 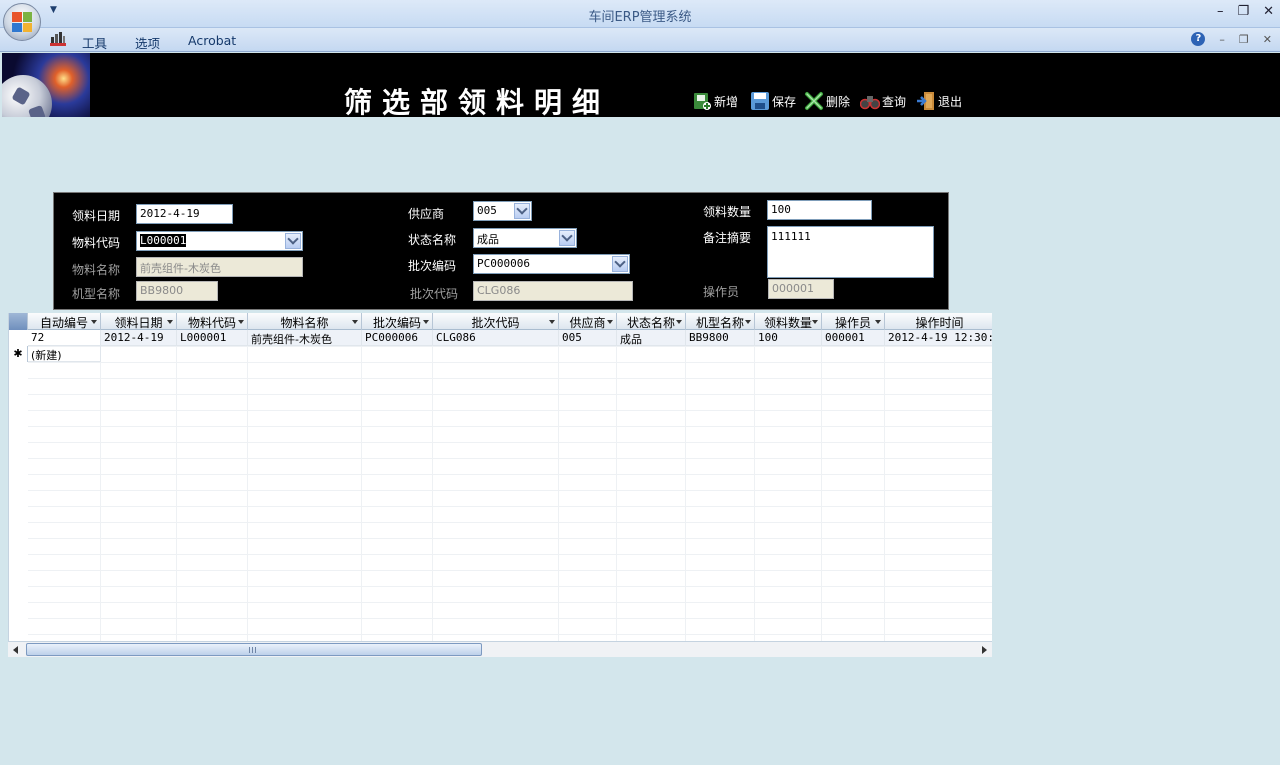 What do you see at coordinates (551, 264) in the screenshot?
I see `batch-code-combo: PC000006` at bounding box center [551, 264].